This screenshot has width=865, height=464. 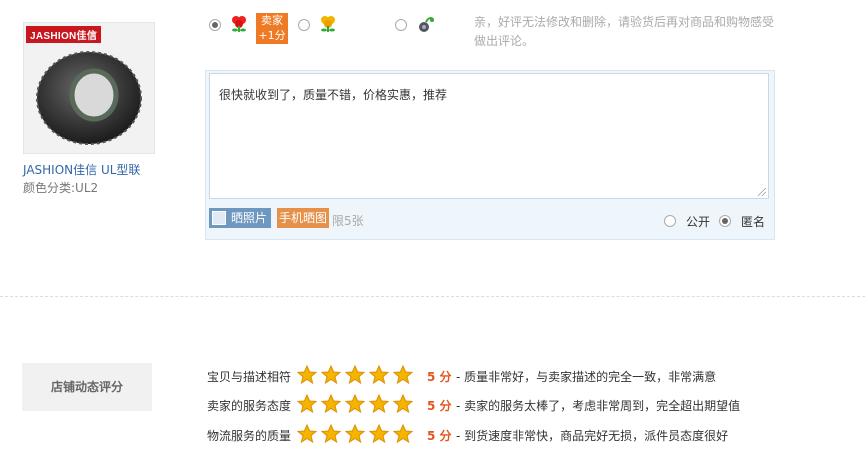 What do you see at coordinates (401, 25) in the screenshot?
I see `rating-bad-radio` at bounding box center [401, 25].